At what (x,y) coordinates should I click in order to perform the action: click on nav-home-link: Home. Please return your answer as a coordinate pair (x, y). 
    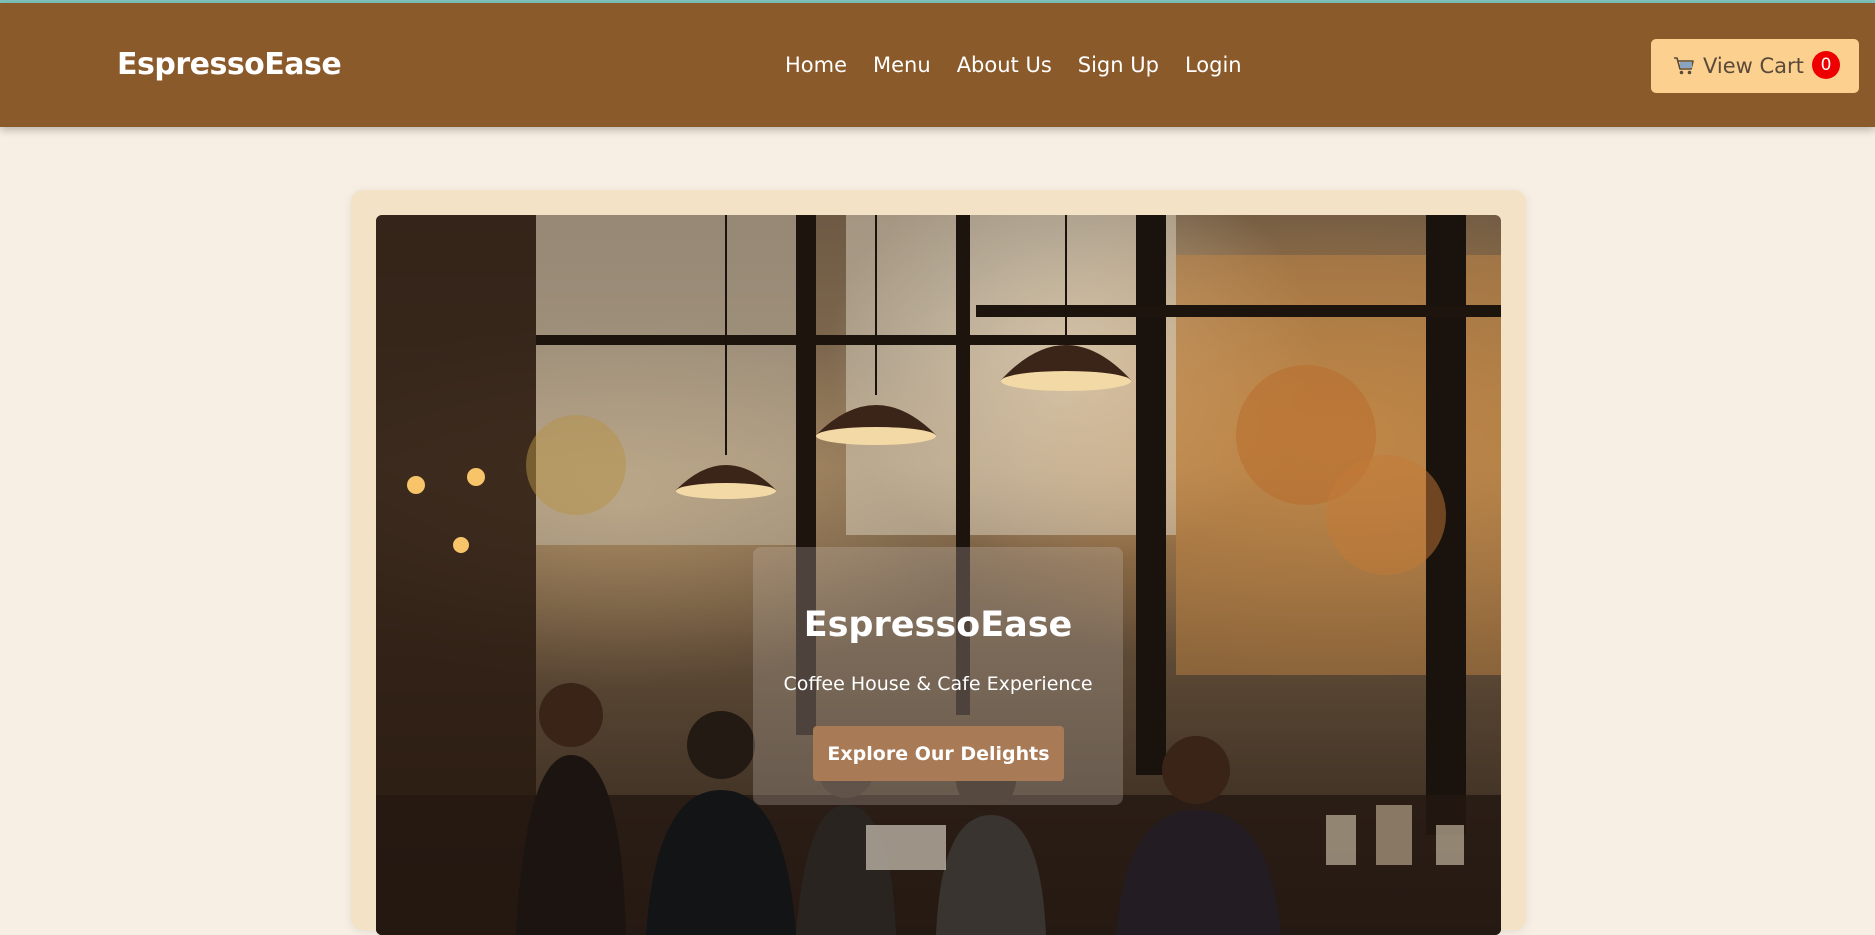
    Looking at the image, I should click on (816, 65).